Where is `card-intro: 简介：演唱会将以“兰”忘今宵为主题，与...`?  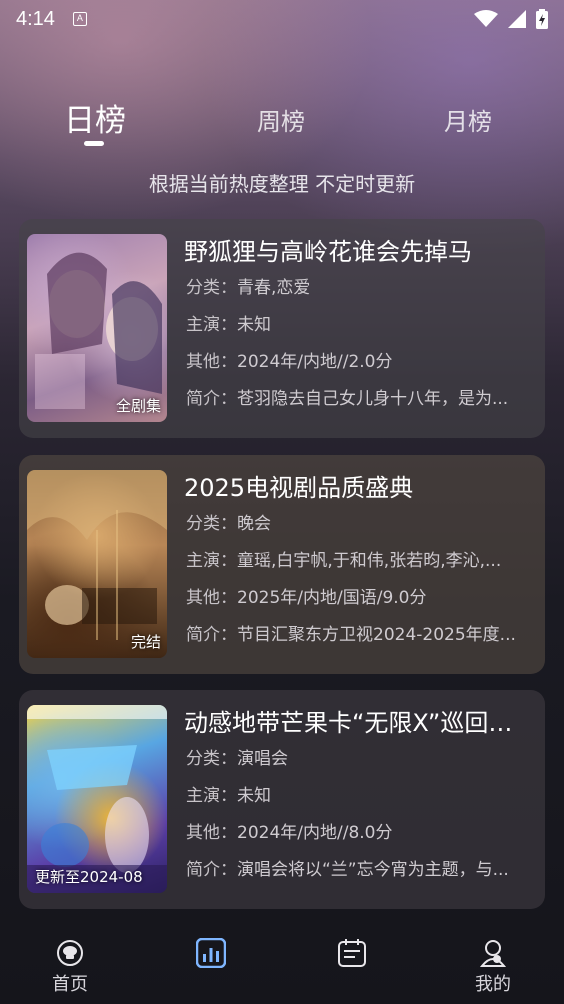 card-intro: 简介：演唱会将以“兰”忘今宵为主题，与... is located at coordinates (347, 870).